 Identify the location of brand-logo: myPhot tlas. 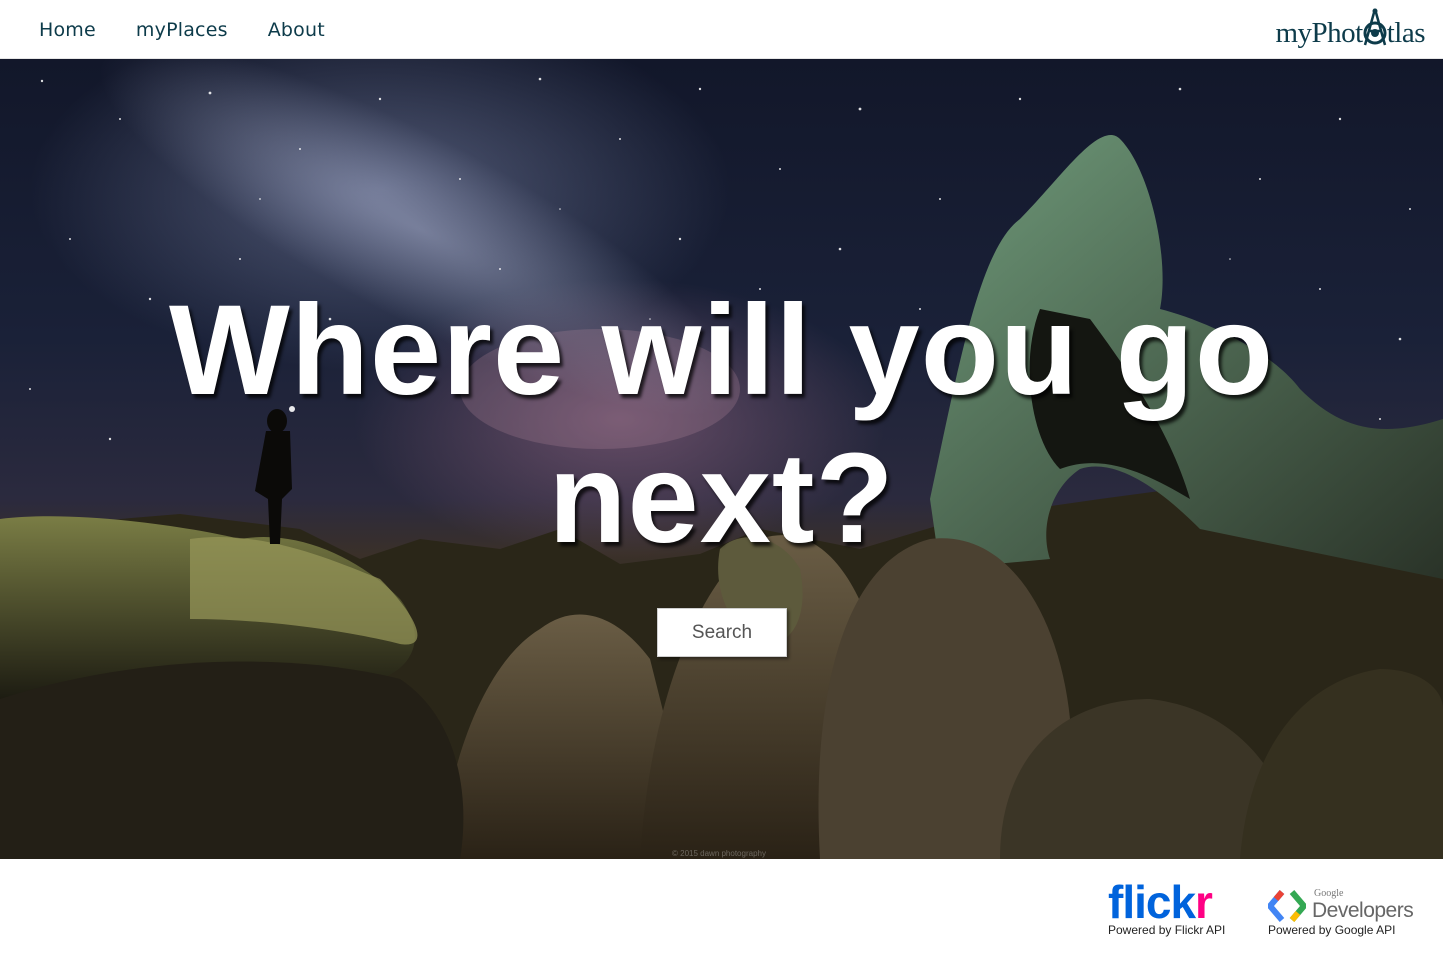
(1350, 29).